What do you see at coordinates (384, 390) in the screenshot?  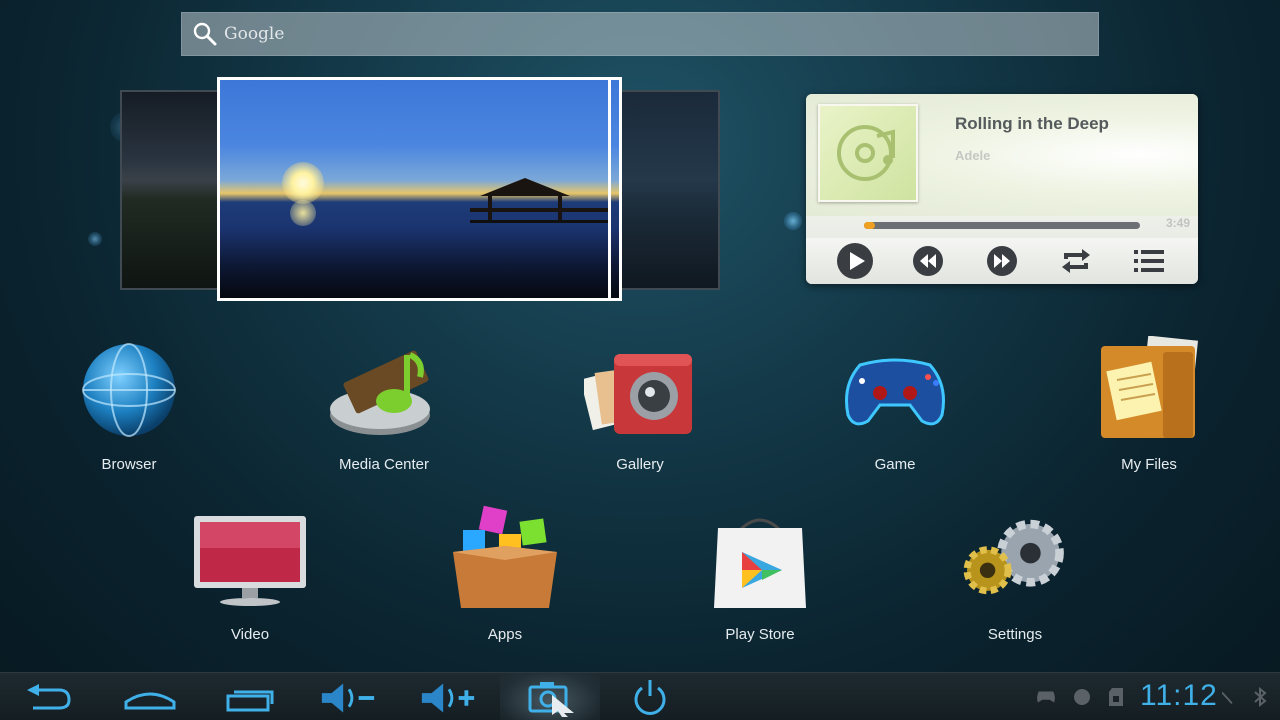 I see `media-center-icon` at bounding box center [384, 390].